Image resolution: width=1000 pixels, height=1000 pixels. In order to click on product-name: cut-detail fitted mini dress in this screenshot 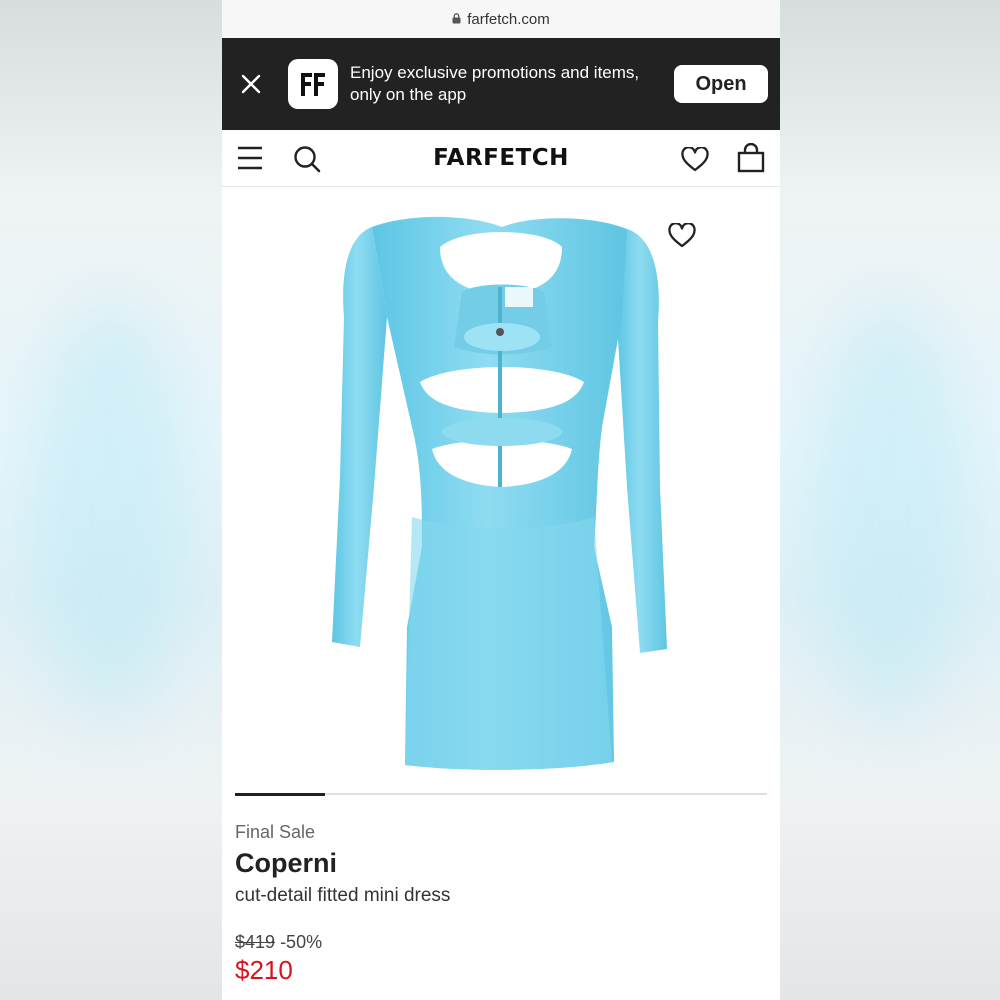, I will do `click(343, 895)`.